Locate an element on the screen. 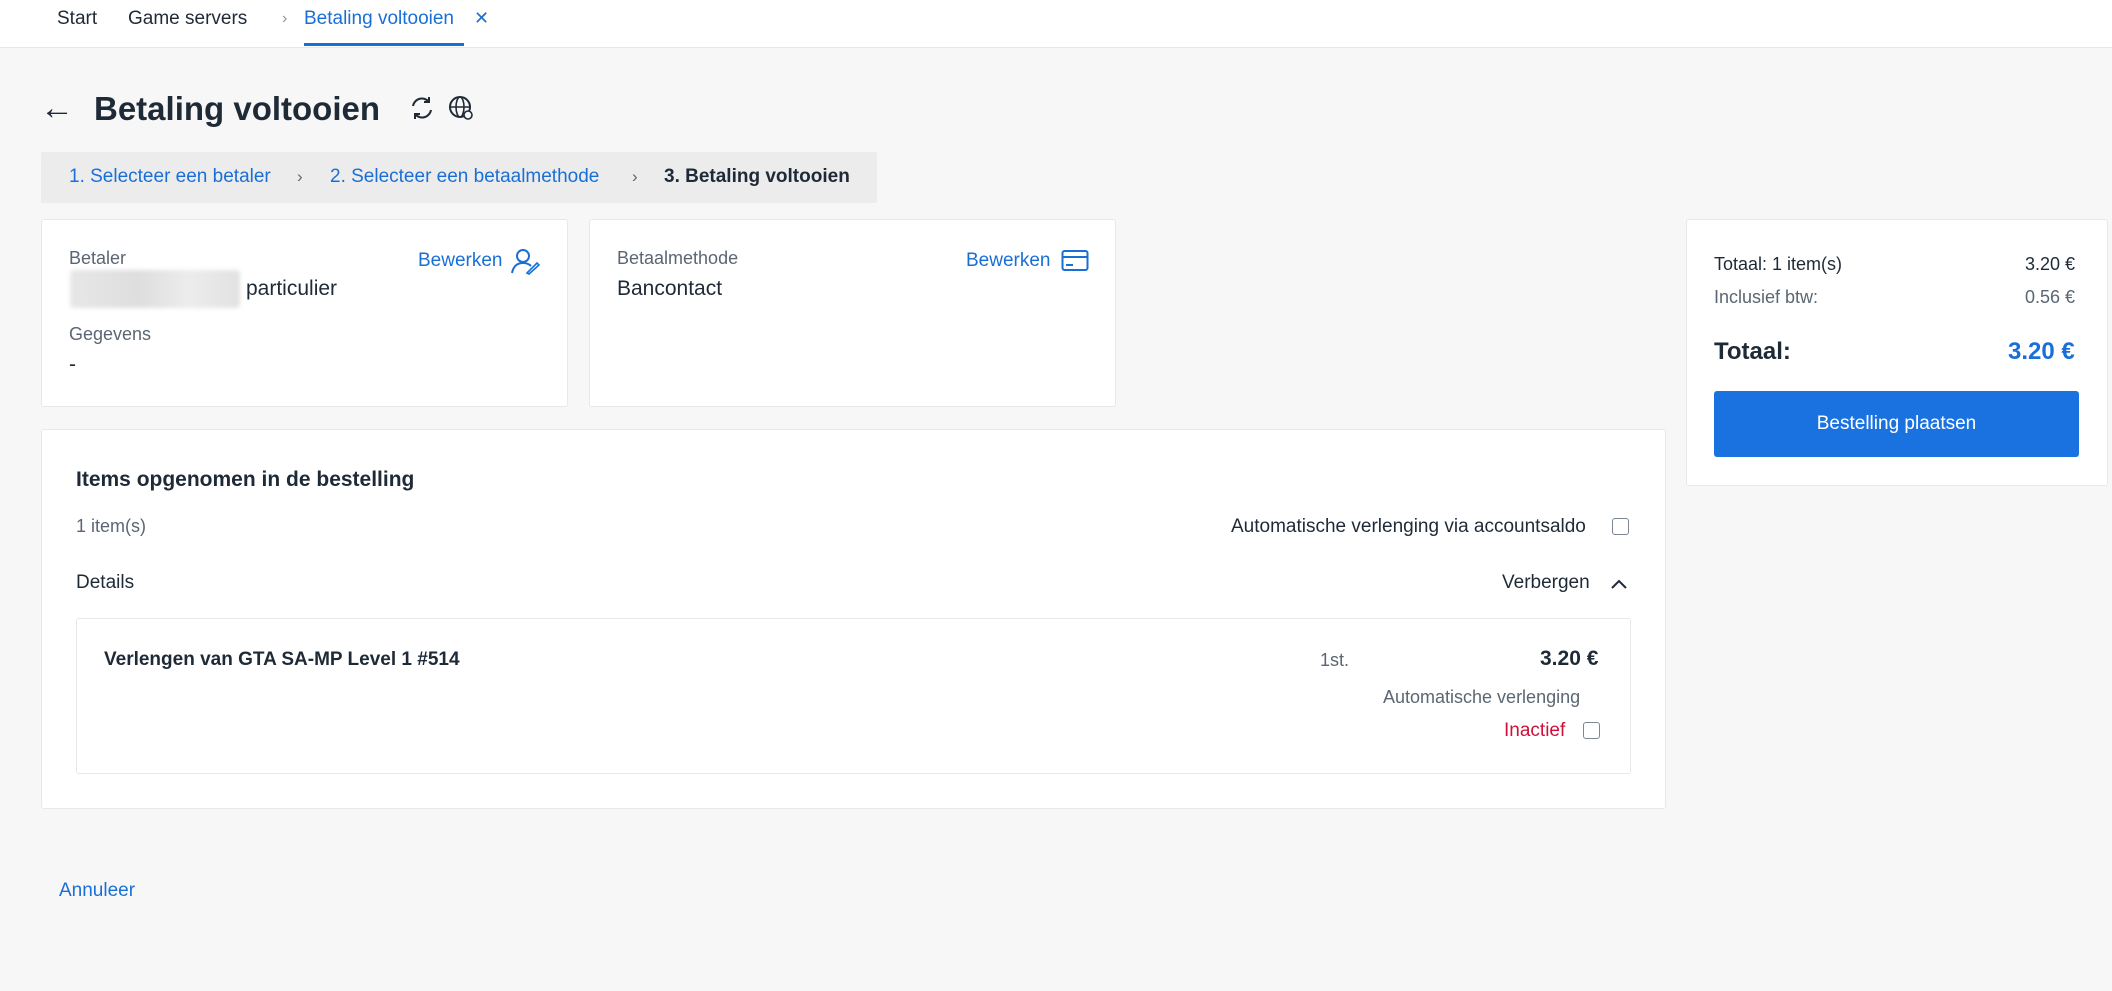  refresh-icon is located at coordinates (422, 108).